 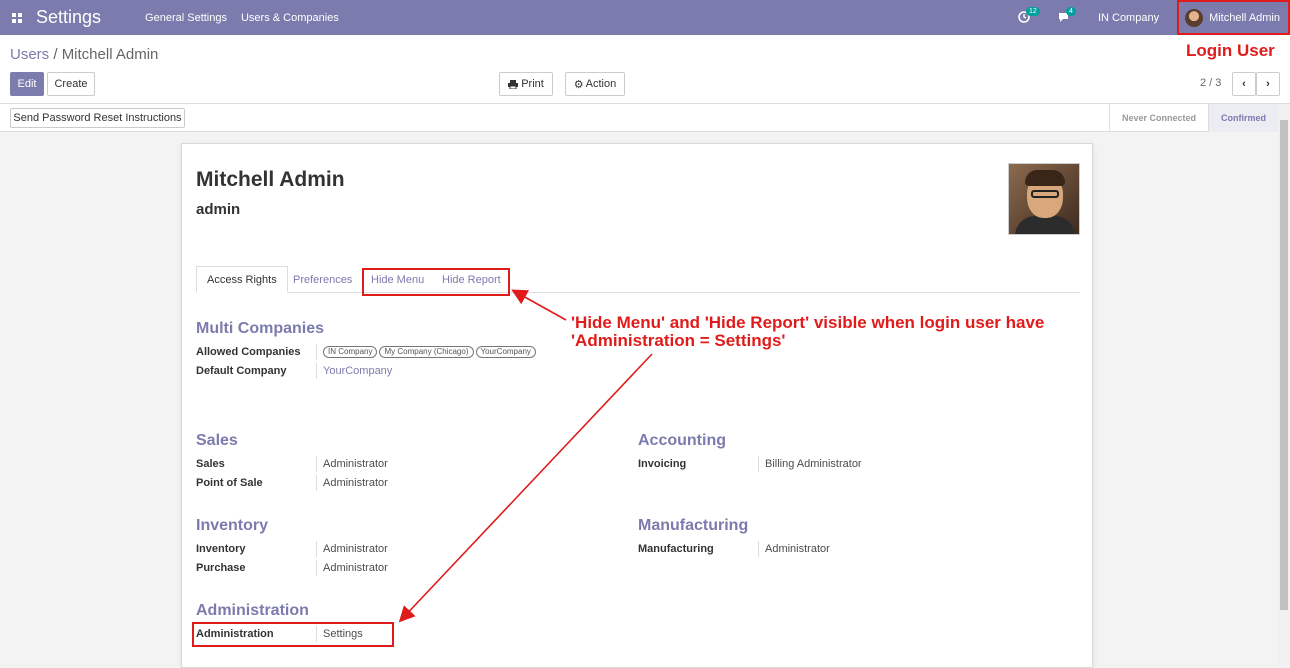 I want to click on activity-clock-icon: 12, so click(x=1029, y=15).